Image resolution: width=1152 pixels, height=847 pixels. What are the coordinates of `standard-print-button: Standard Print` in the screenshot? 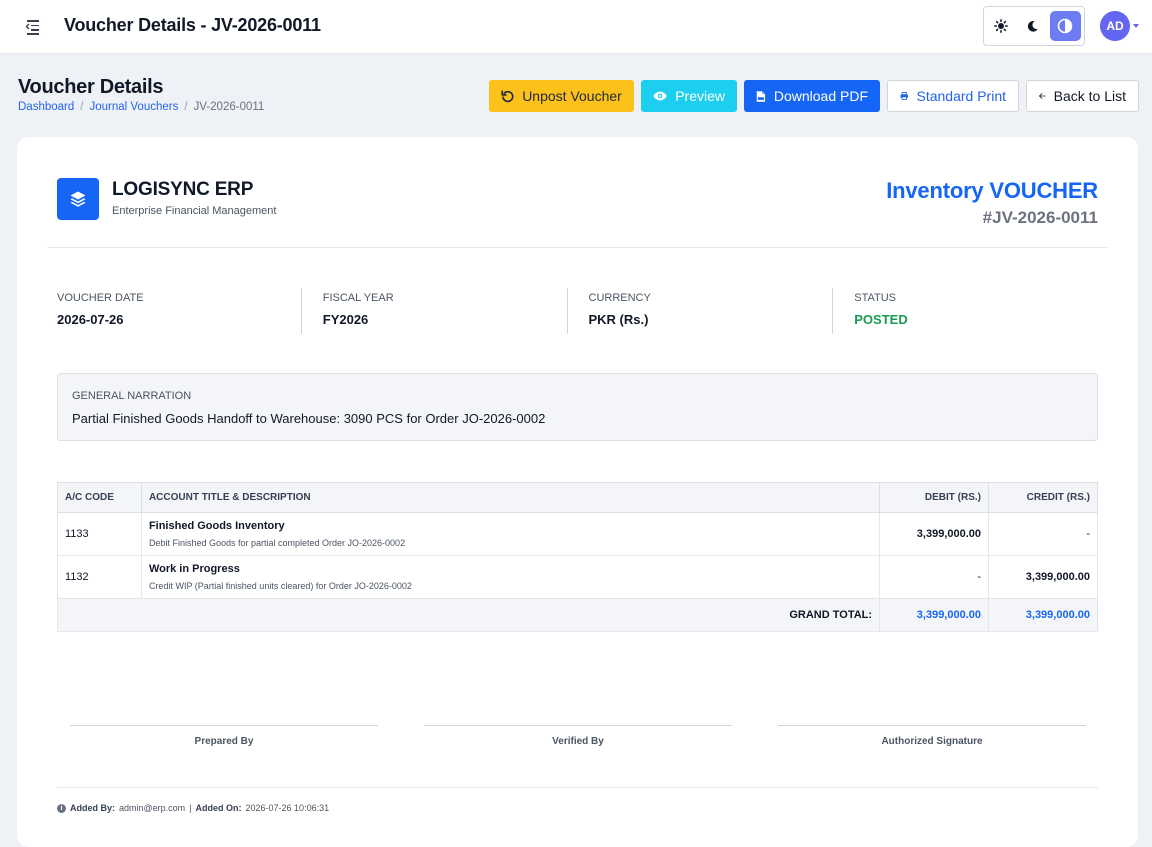 It's located at (953, 96).